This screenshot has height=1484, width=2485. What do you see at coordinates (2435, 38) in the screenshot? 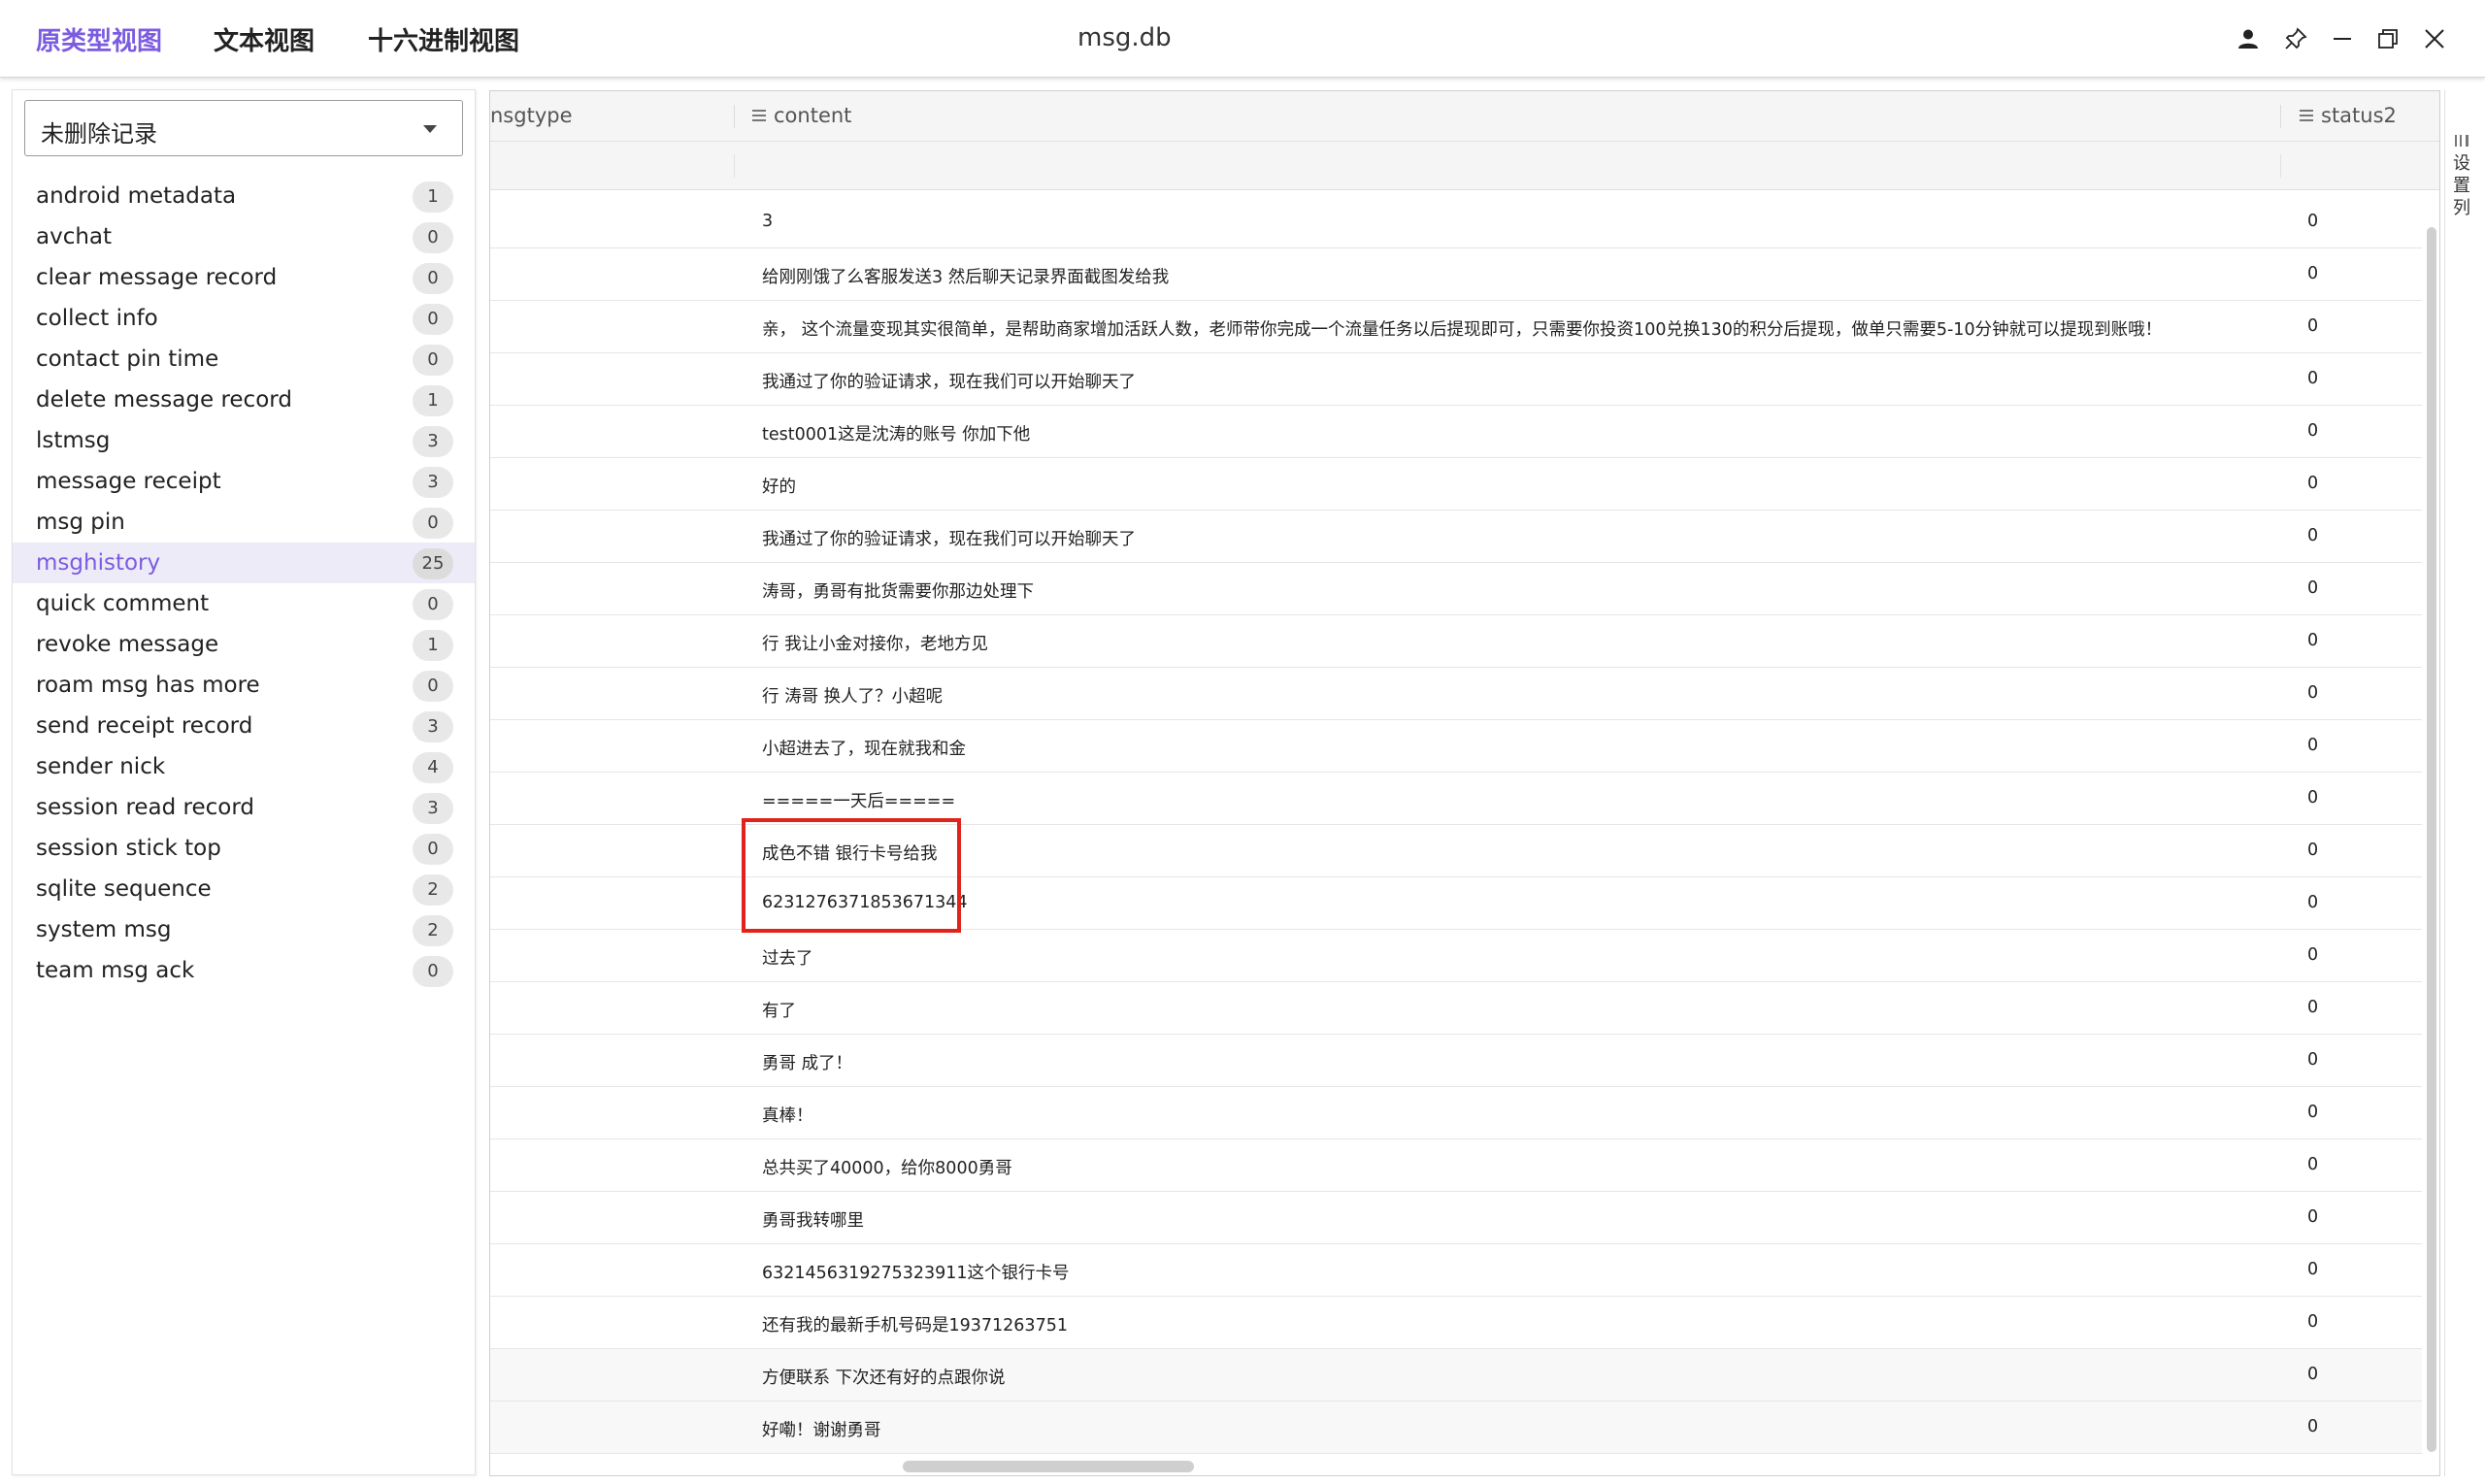
I see `close-icon` at bounding box center [2435, 38].